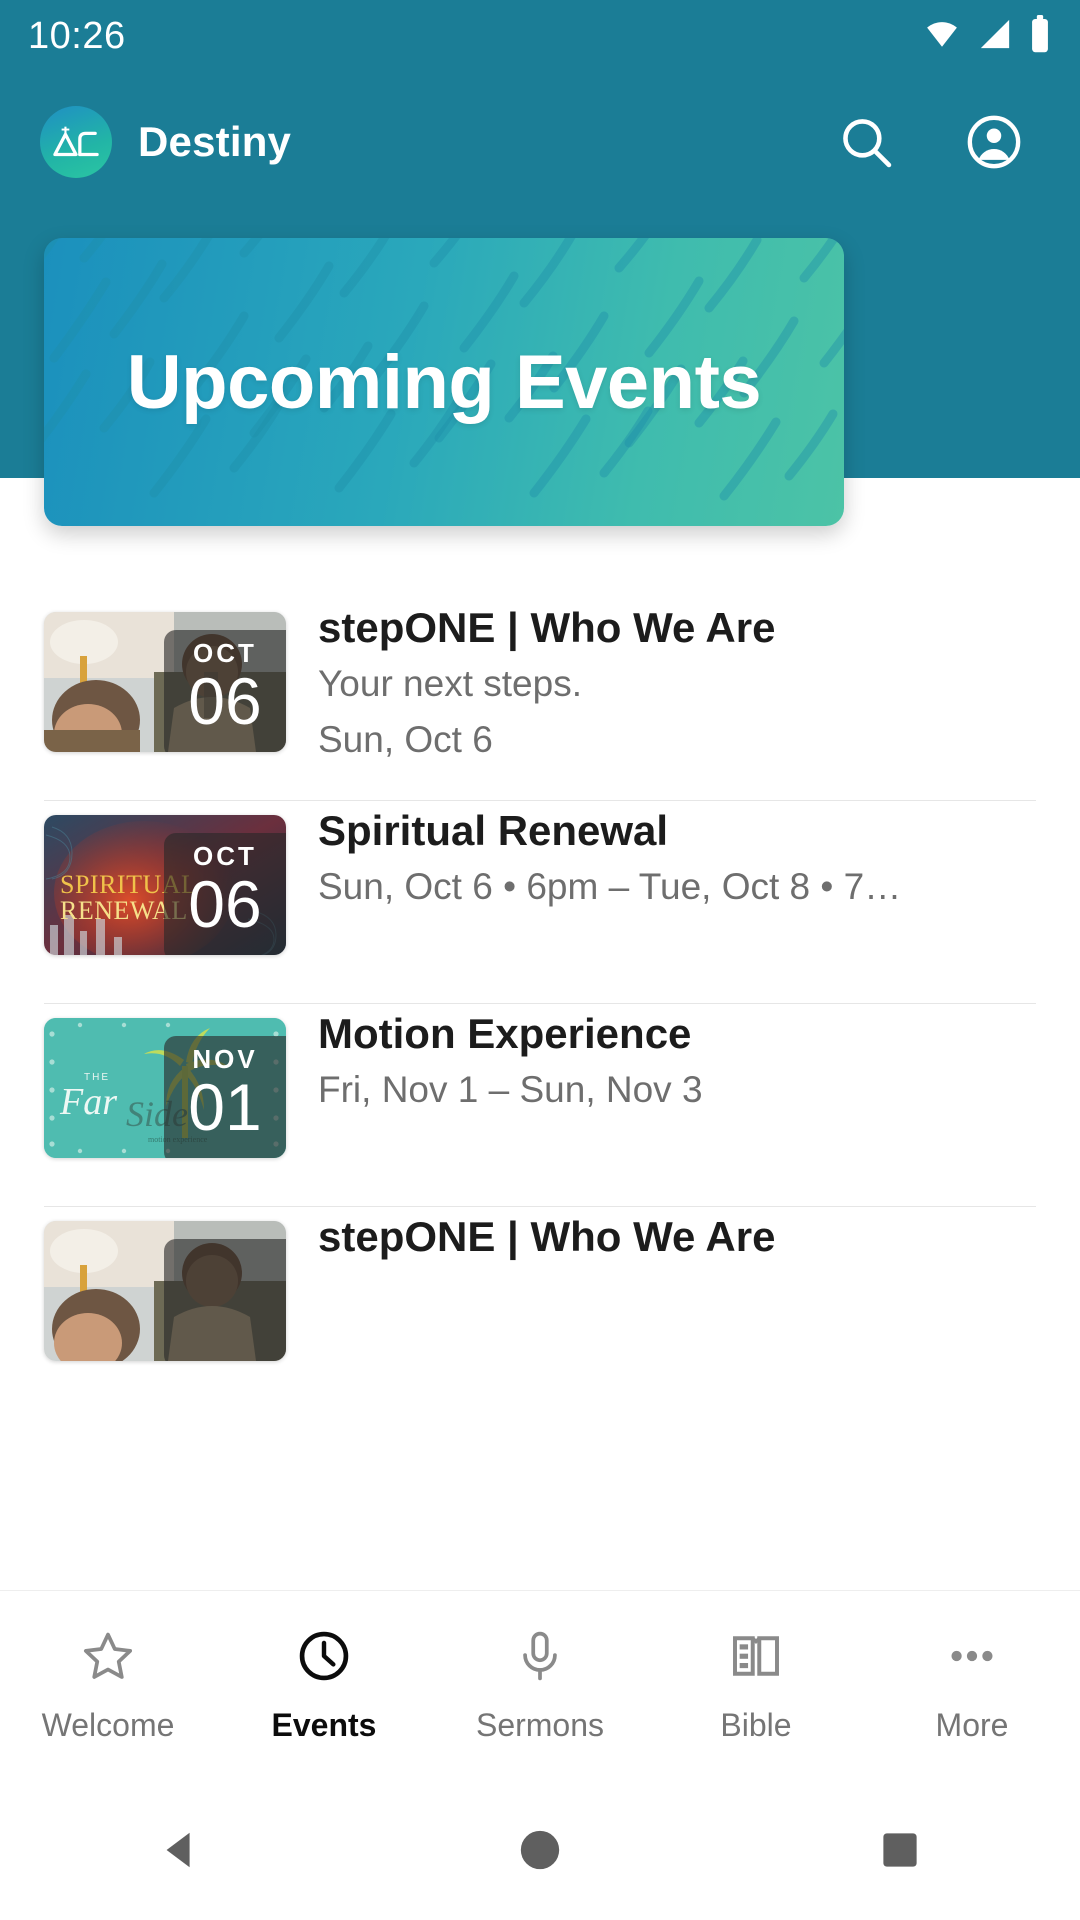  Describe the element at coordinates (1040, 36) in the screenshot. I see `battery-icon` at that location.